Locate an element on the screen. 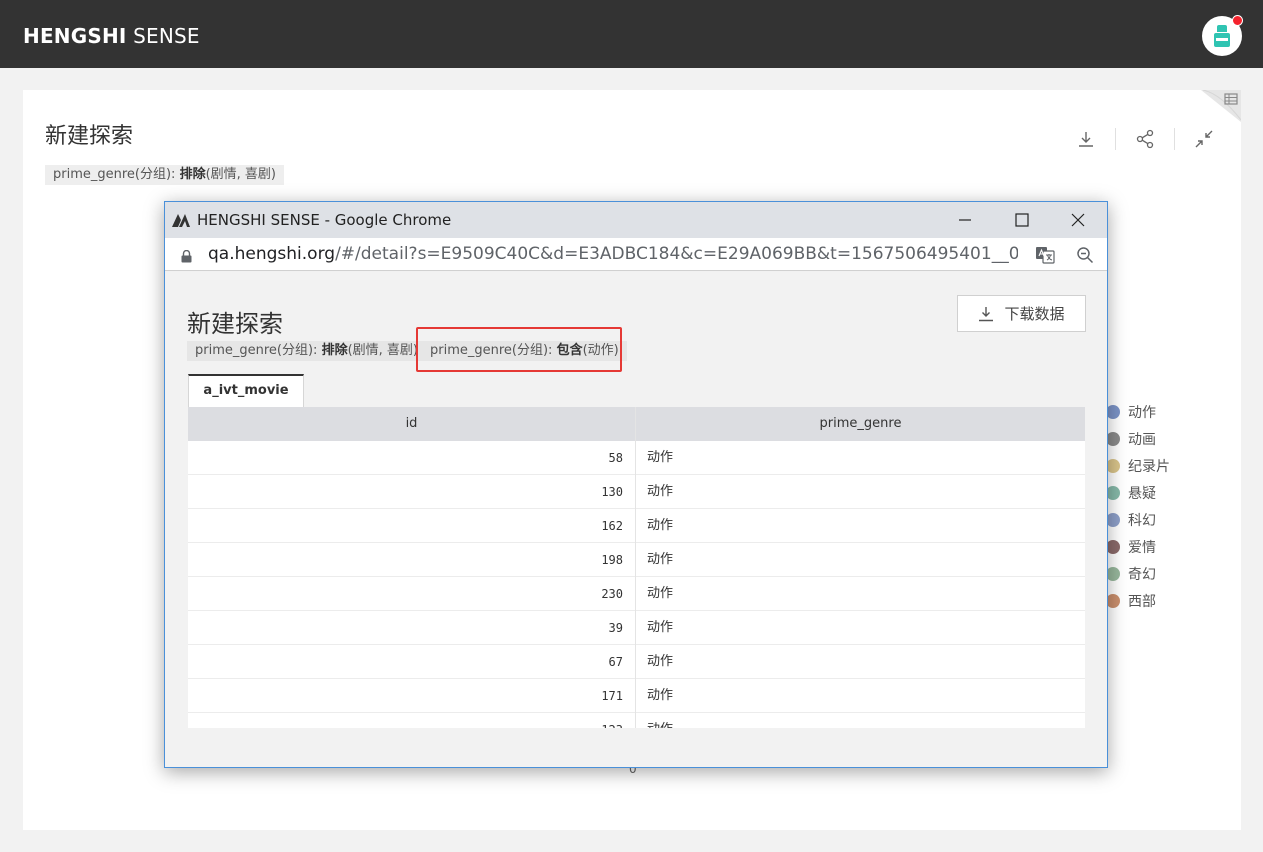 The image size is (1263, 852). table-row: 162 动作 is located at coordinates (636, 526).